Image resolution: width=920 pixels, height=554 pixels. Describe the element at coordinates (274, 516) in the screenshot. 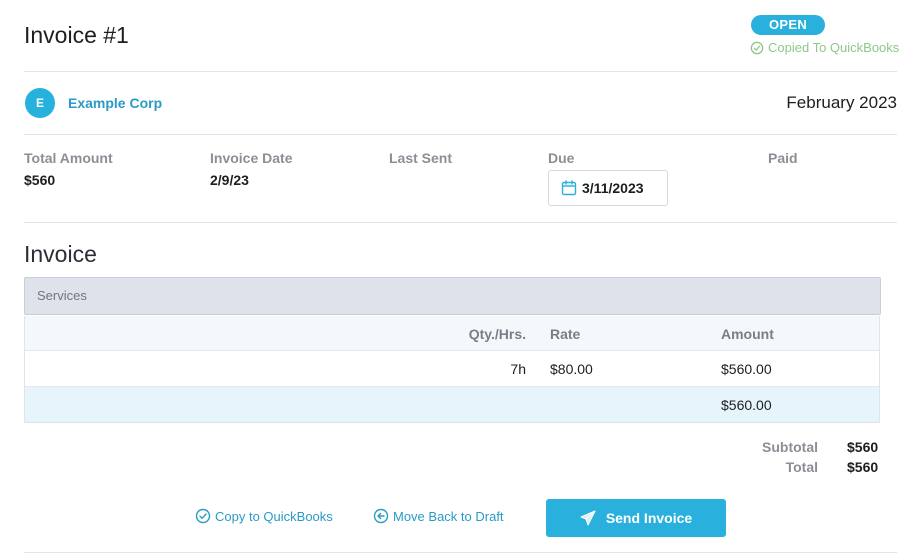

I see `copy-to-quickbooks-label: Copy to QuickBooks` at that location.